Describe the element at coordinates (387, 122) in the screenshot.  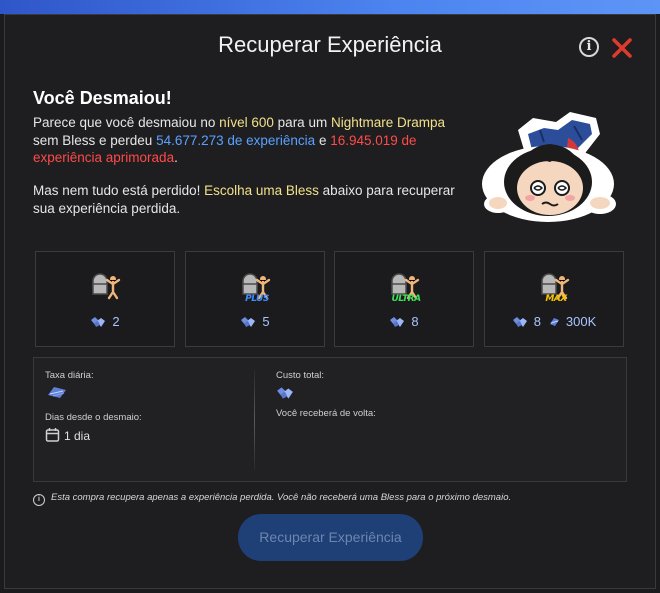
I see `monster-highlight: Nightmare Drampa` at that location.